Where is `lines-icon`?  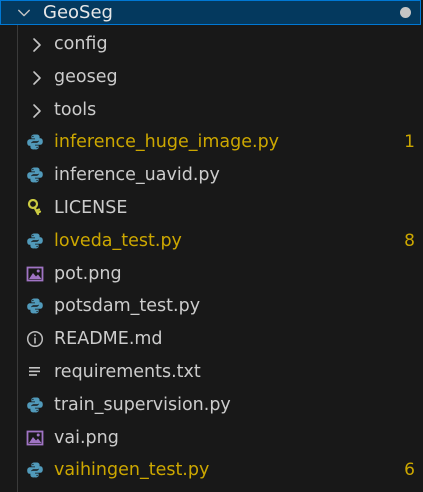
lines-icon is located at coordinates (35, 372).